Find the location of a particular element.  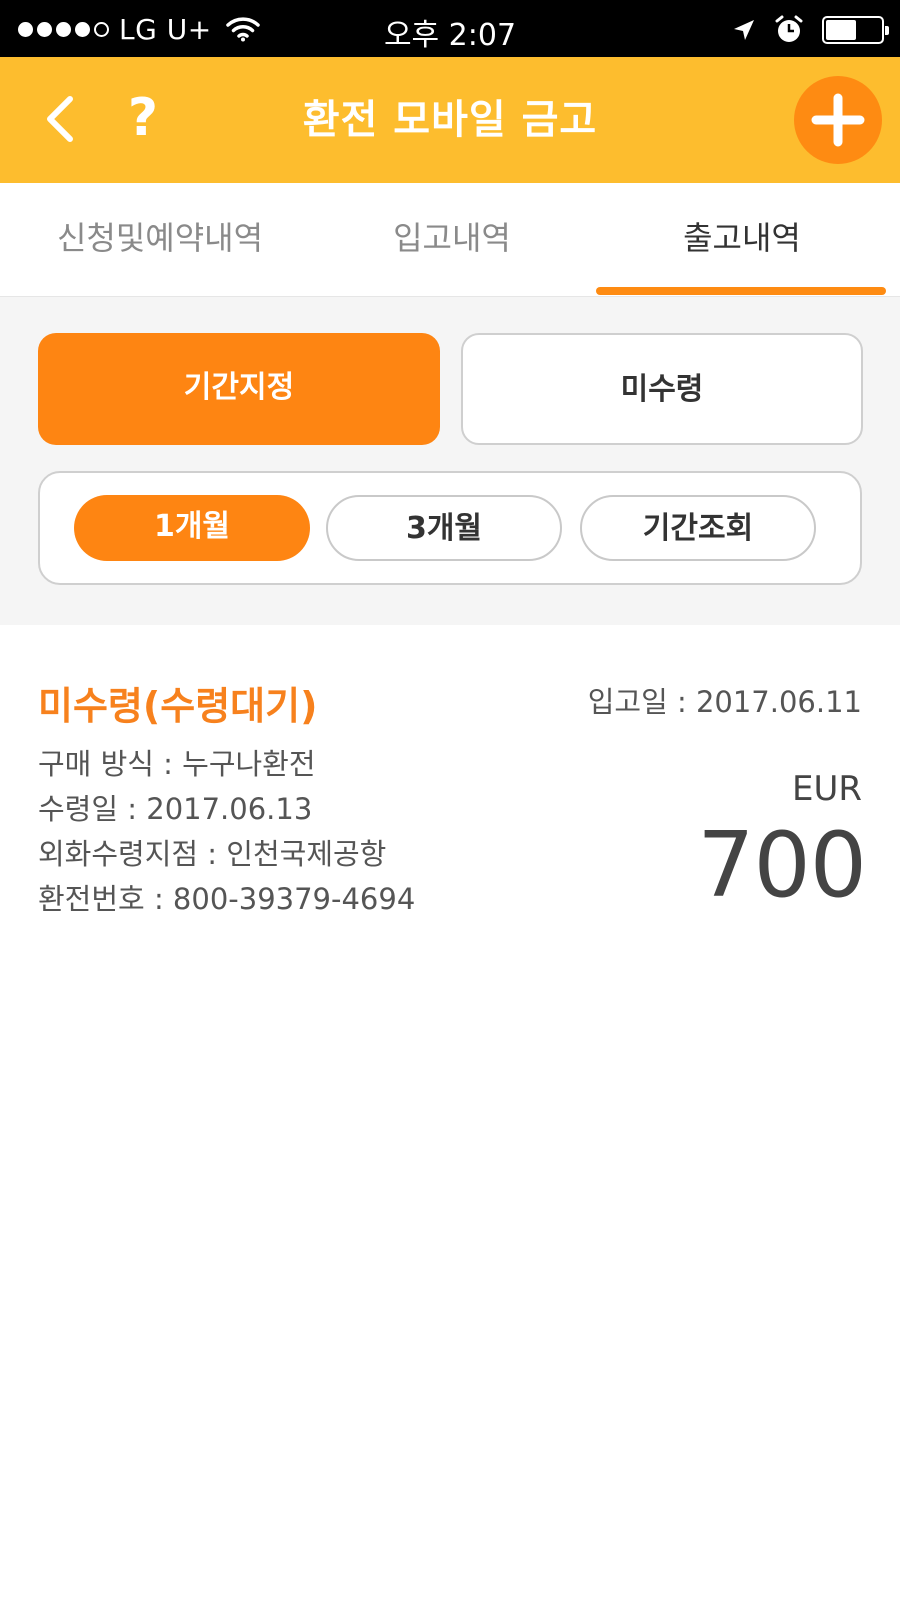

tab-withdrawal-history: 출고내역 is located at coordinates (742, 240).